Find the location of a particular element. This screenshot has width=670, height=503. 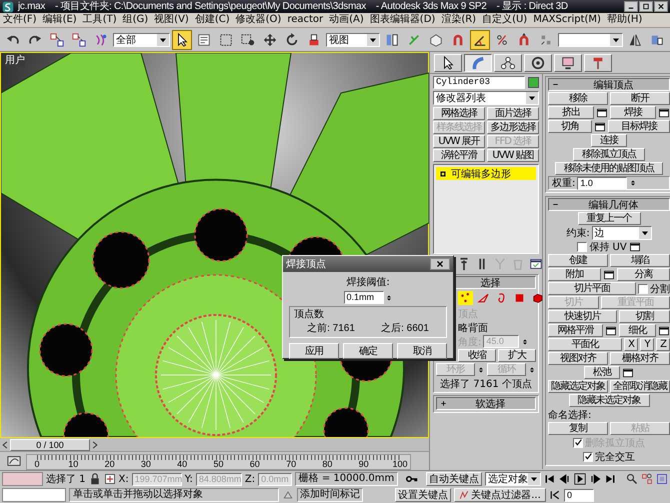

dialog-button: 应用 is located at coordinates (314, 351).